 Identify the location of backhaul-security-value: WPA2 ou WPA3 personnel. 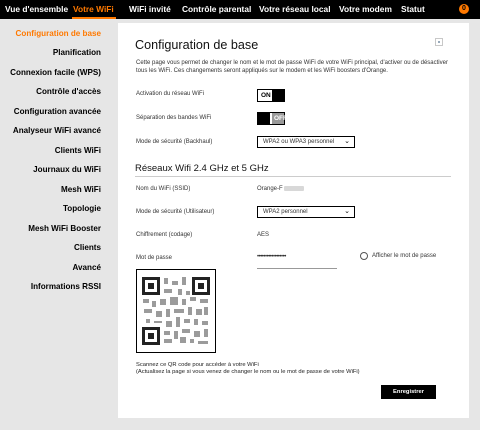
(299, 142).